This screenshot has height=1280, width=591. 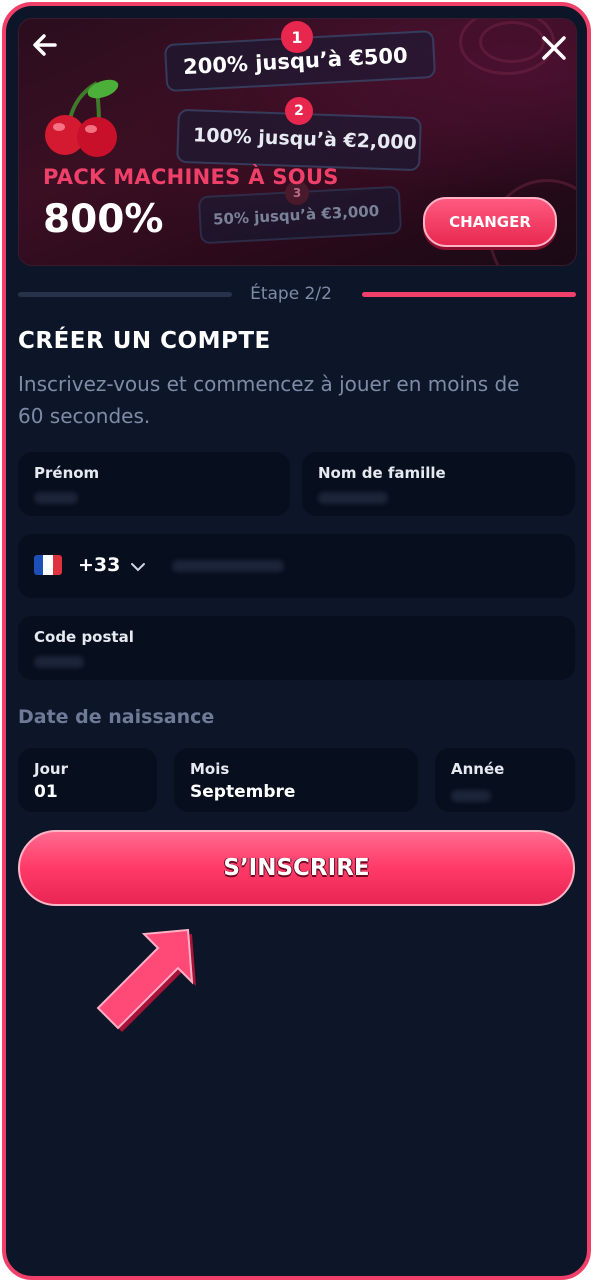 What do you see at coordinates (144, 341) in the screenshot?
I see `page-title: CRÉER UN COMPTE` at bounding box center [144, 341].